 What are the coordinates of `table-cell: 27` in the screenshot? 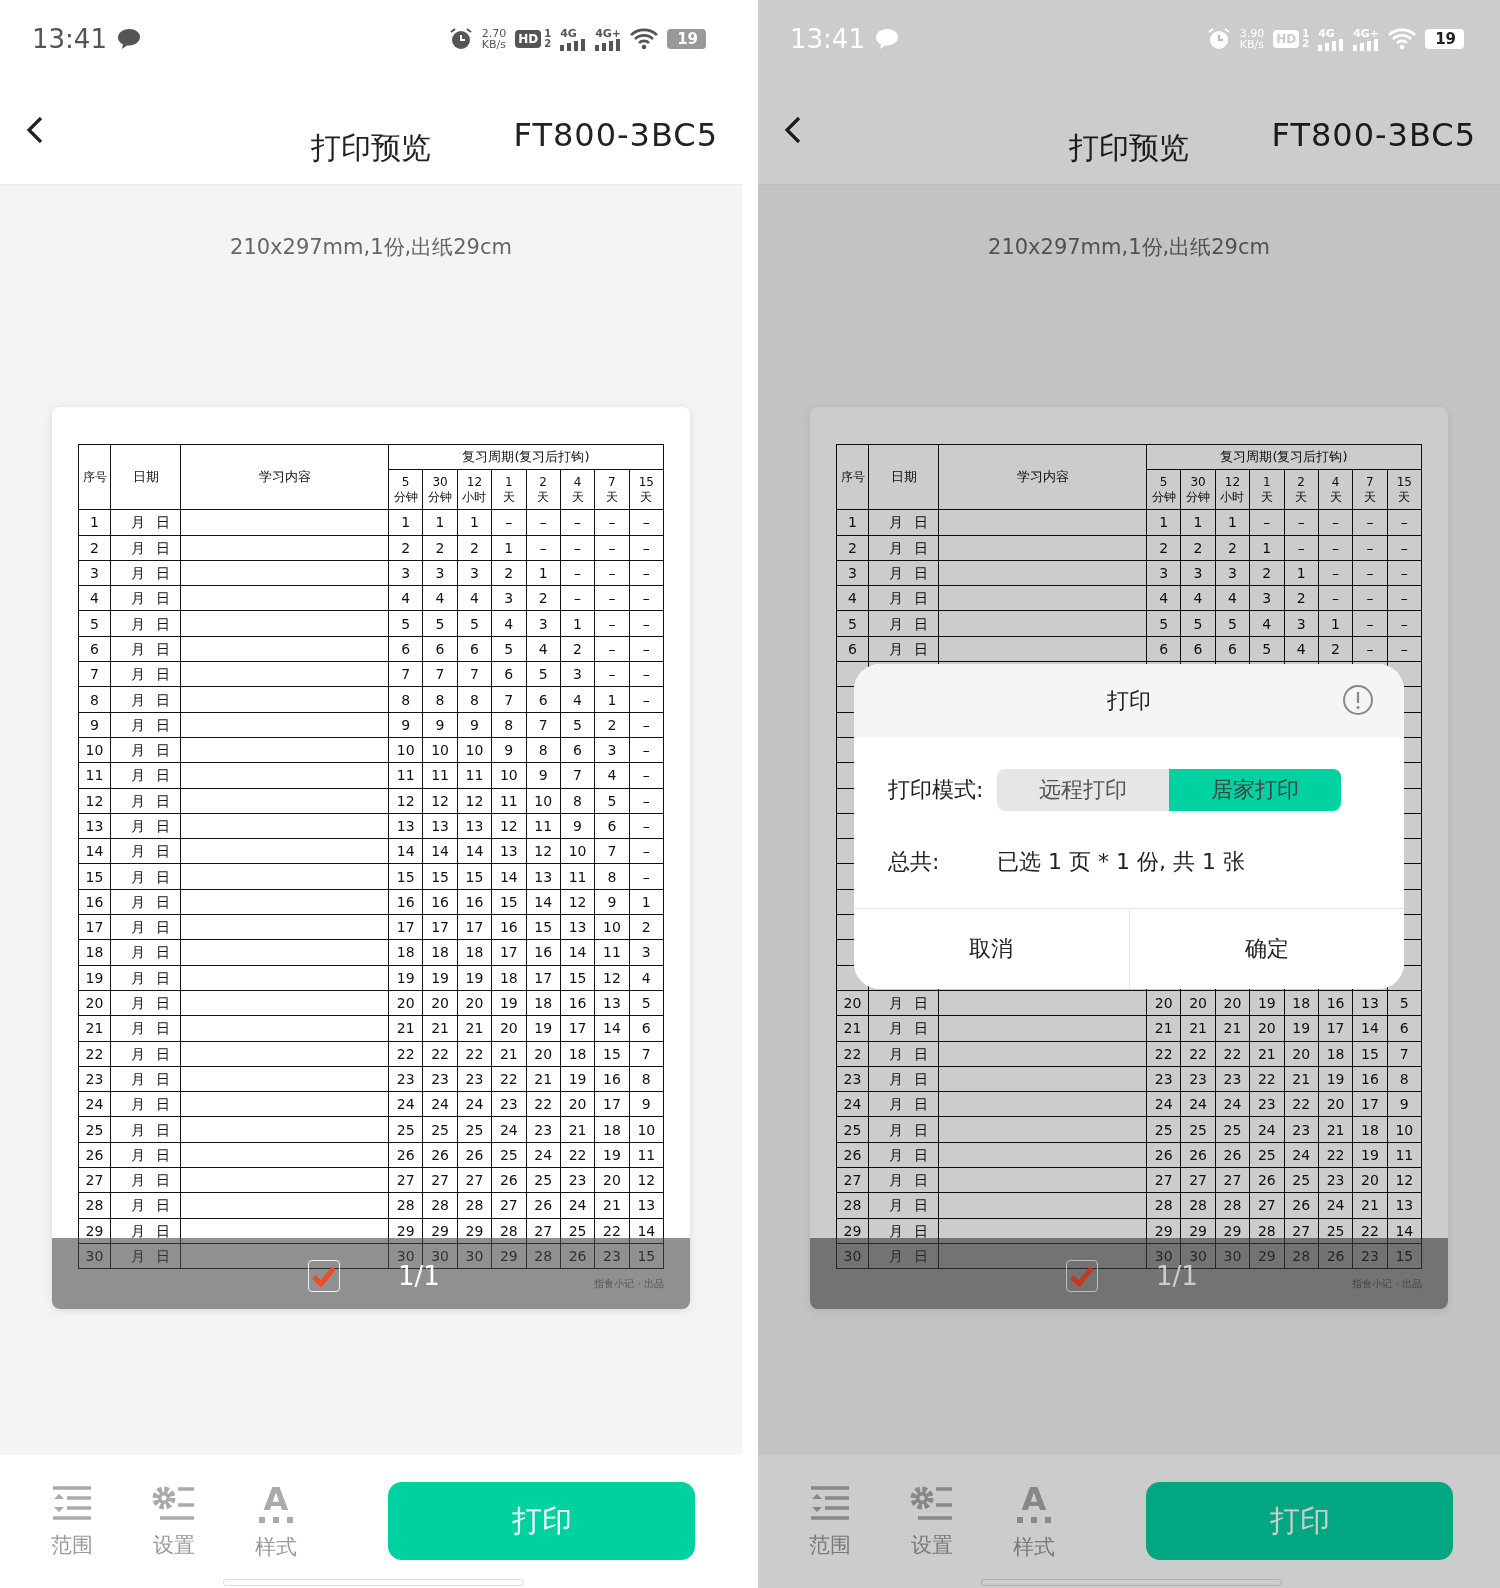 It's located at (474, 1180).